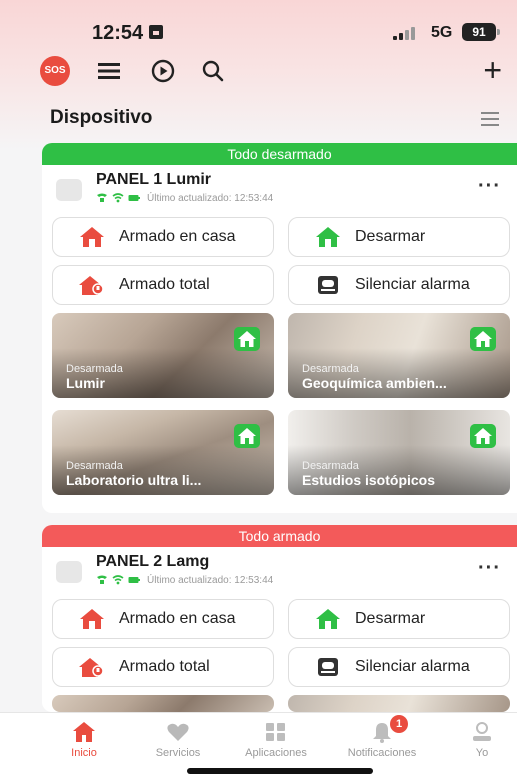  What do you see at coordinates (153, 561) in the screenshot?
I see `panel-name: PANEL 2 Lamg` at bounding box center [153, 561].